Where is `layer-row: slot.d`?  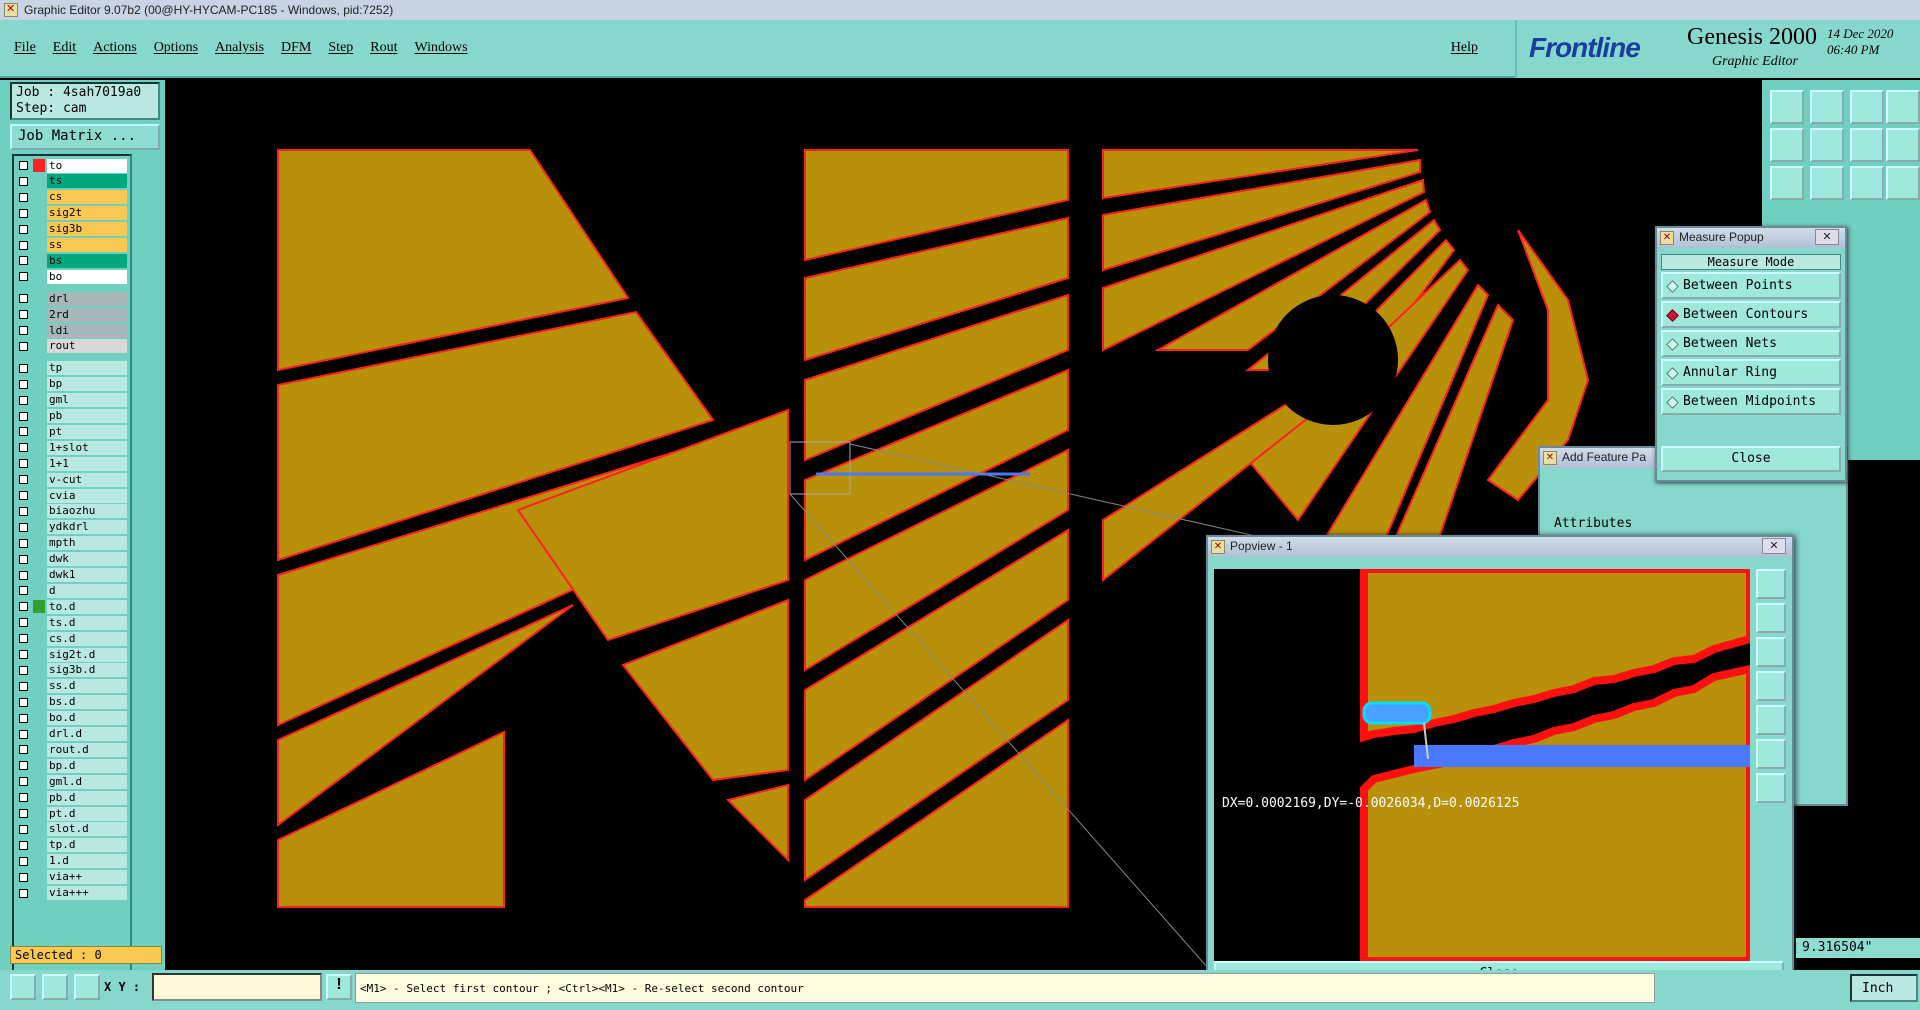 layer-row: slot.d is located at coordinates (74, 829).